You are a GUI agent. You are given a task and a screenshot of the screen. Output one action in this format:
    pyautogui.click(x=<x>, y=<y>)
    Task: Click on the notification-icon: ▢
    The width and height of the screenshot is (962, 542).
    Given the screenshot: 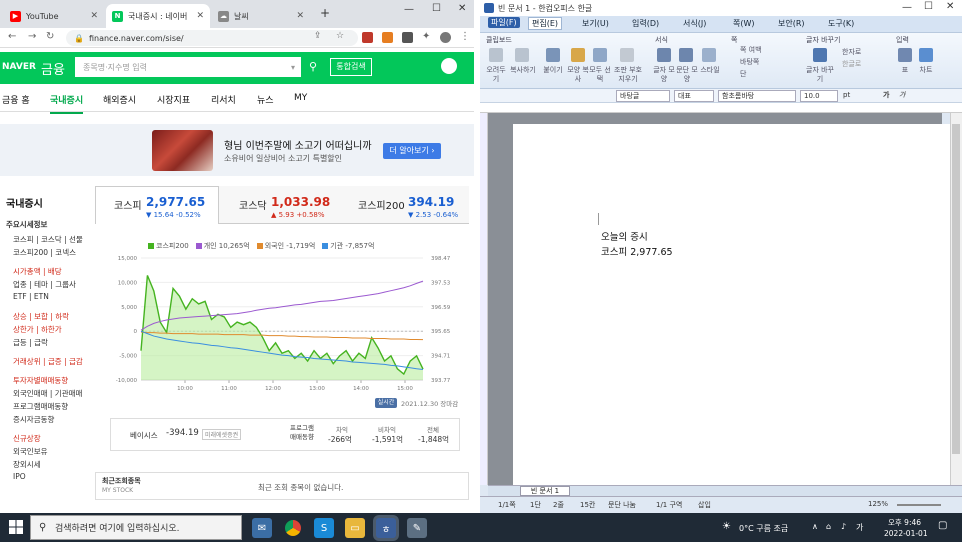 What is the action you would take?
    pyautogui.click(x=942, y=525)
    